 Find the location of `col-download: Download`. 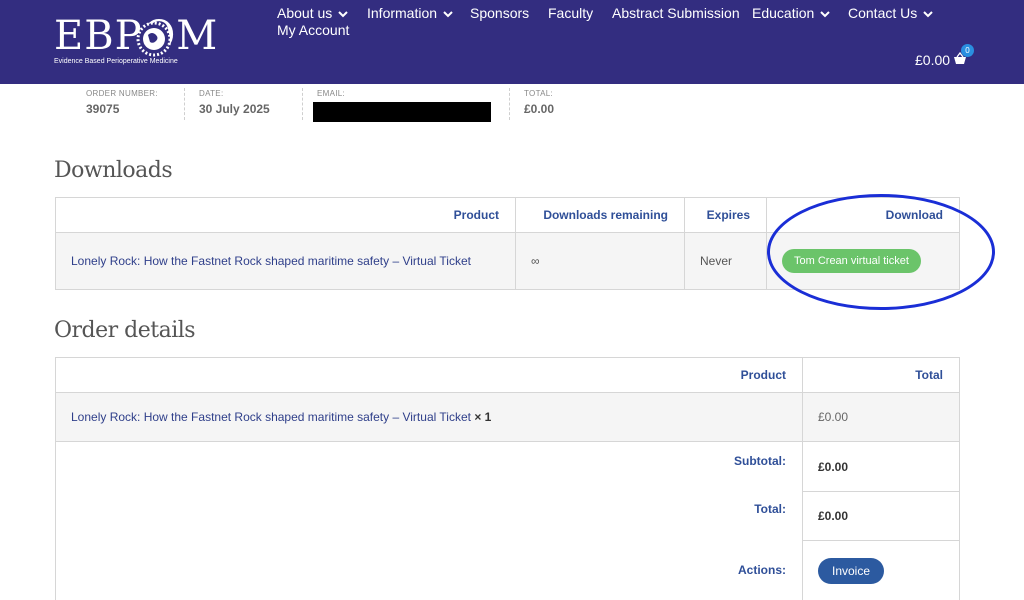

col-download: Download is located at coordinates (863, 215).